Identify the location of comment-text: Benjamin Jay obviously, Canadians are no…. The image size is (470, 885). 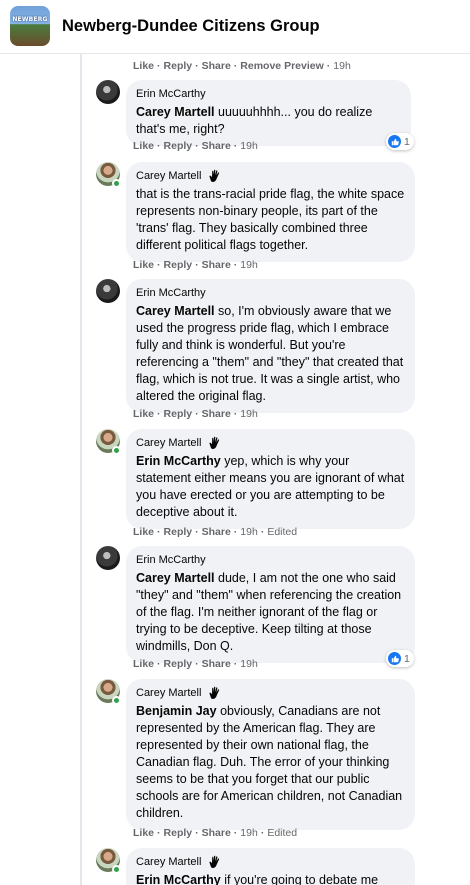
(269, 762).